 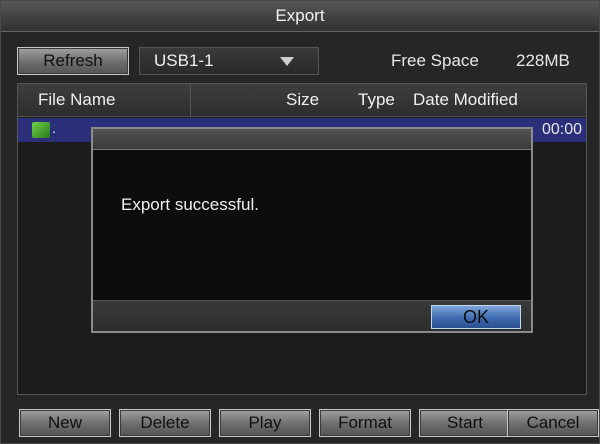 I want to click on cancel-button: Cancel, so click(x=553, y=423).